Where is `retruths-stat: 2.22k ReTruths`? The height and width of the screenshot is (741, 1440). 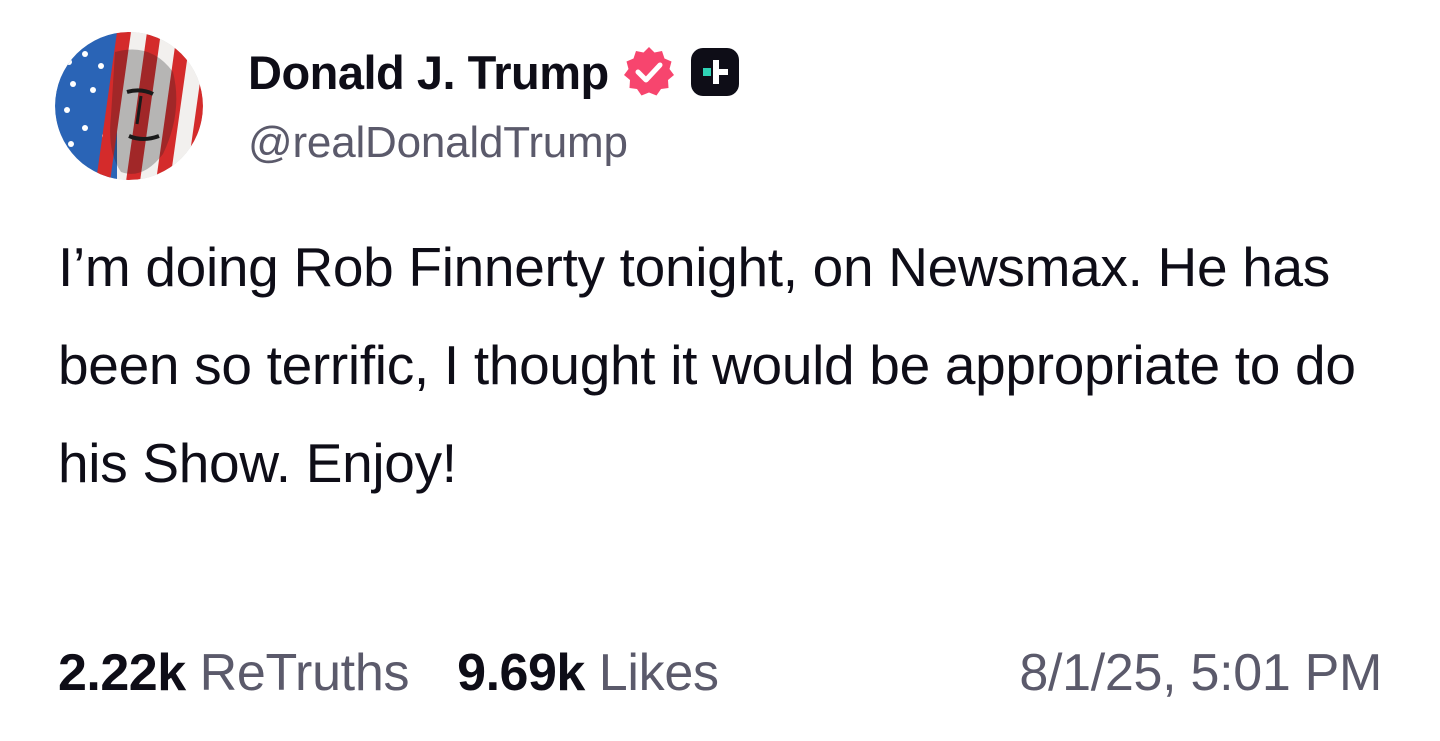
retruths-stat: 2.22k ReTruths is located at coordinates (233, 673).